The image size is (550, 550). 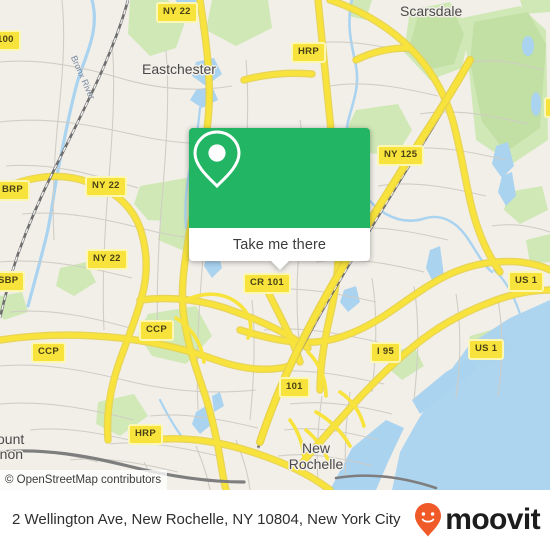 I want to click on map-place-label: rnon, so click(x=12, y=454).